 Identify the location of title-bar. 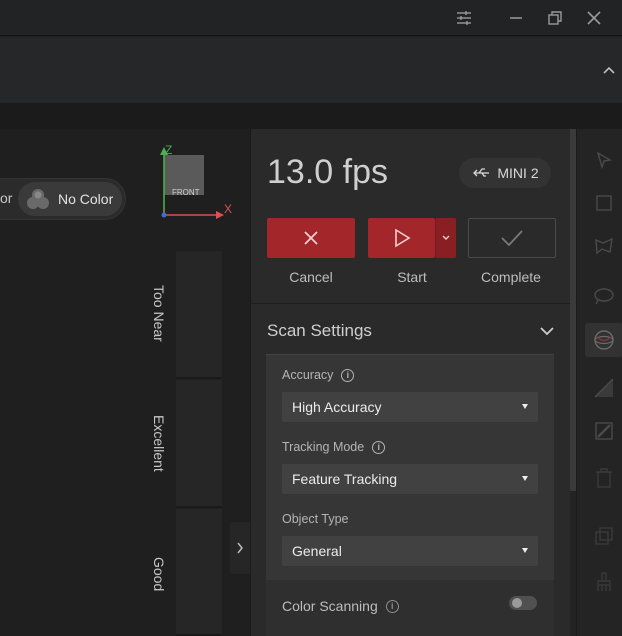
(311, 18).